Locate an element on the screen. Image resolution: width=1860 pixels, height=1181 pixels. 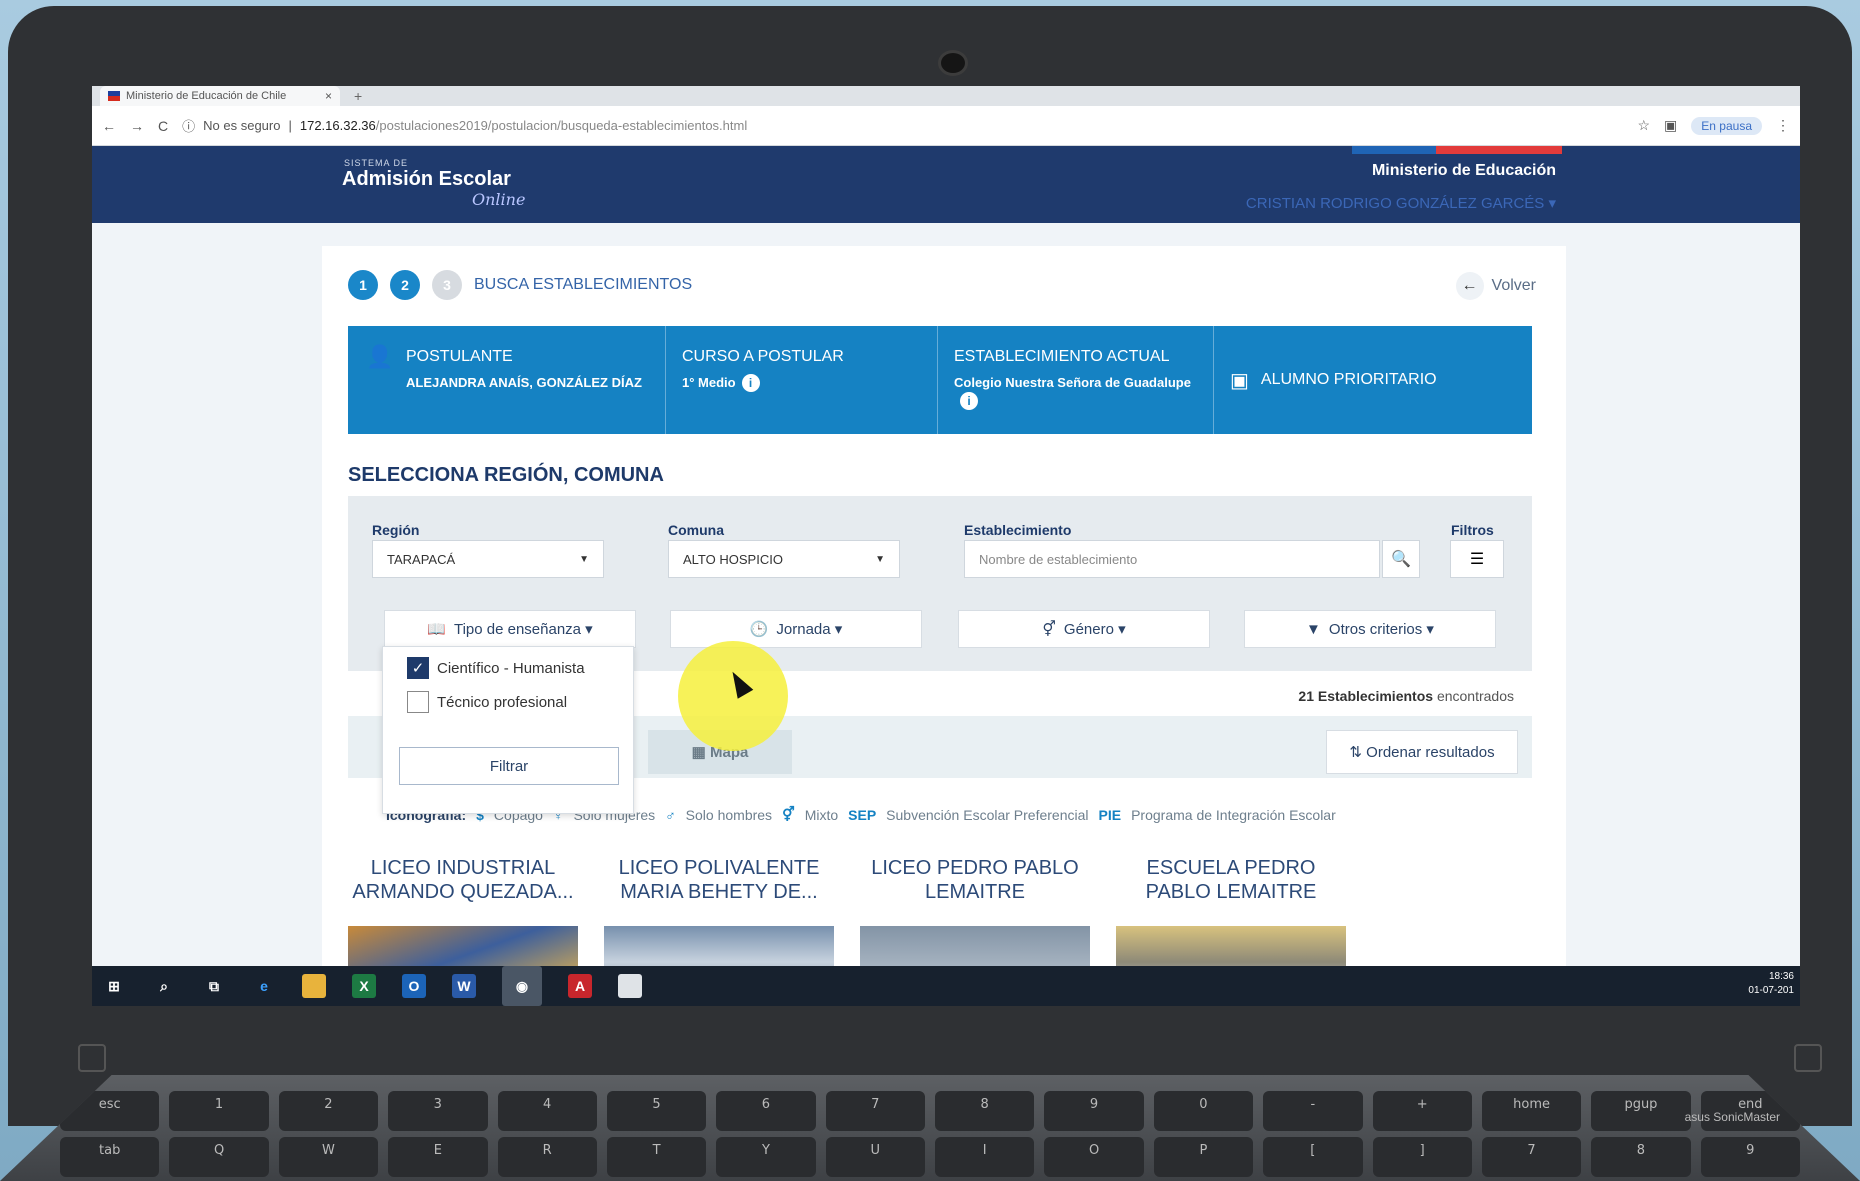
task-view-icon: ⧉ is located at coordinates (214, 986).